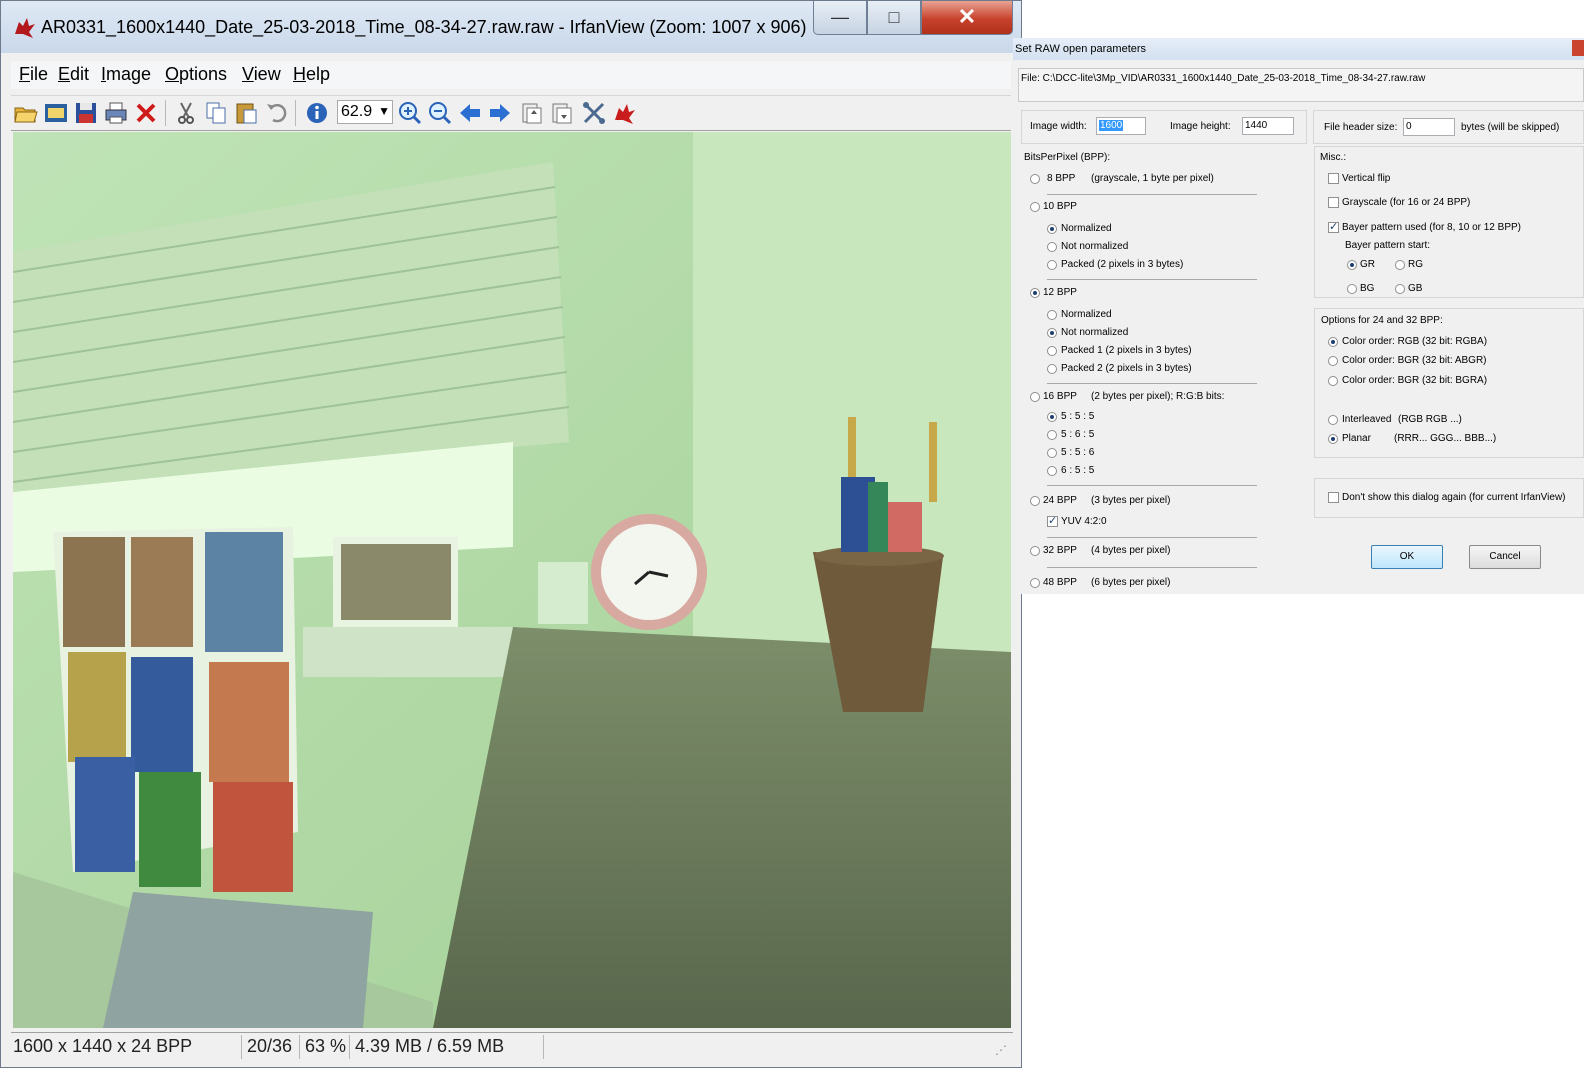  I want to click on zoom-out-button, so click(440, 113).